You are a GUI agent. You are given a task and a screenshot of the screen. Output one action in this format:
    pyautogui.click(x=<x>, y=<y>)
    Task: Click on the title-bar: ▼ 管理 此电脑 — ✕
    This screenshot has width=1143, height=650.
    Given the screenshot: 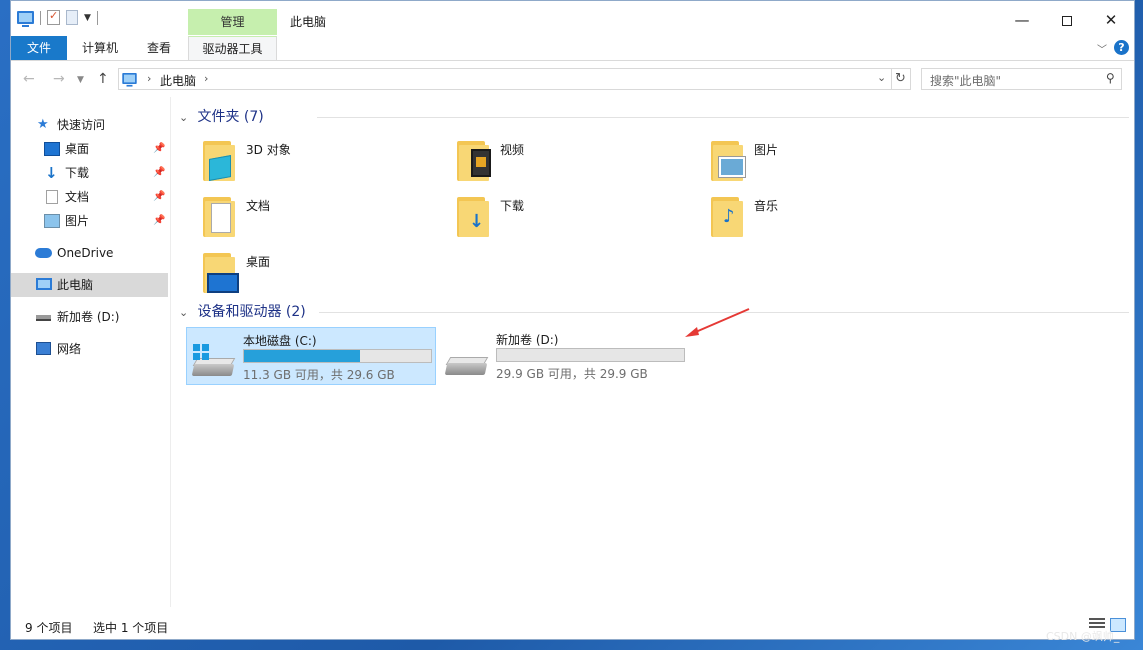 What is the action you would take?
    pyautogui.click(x=572, y=18)
    